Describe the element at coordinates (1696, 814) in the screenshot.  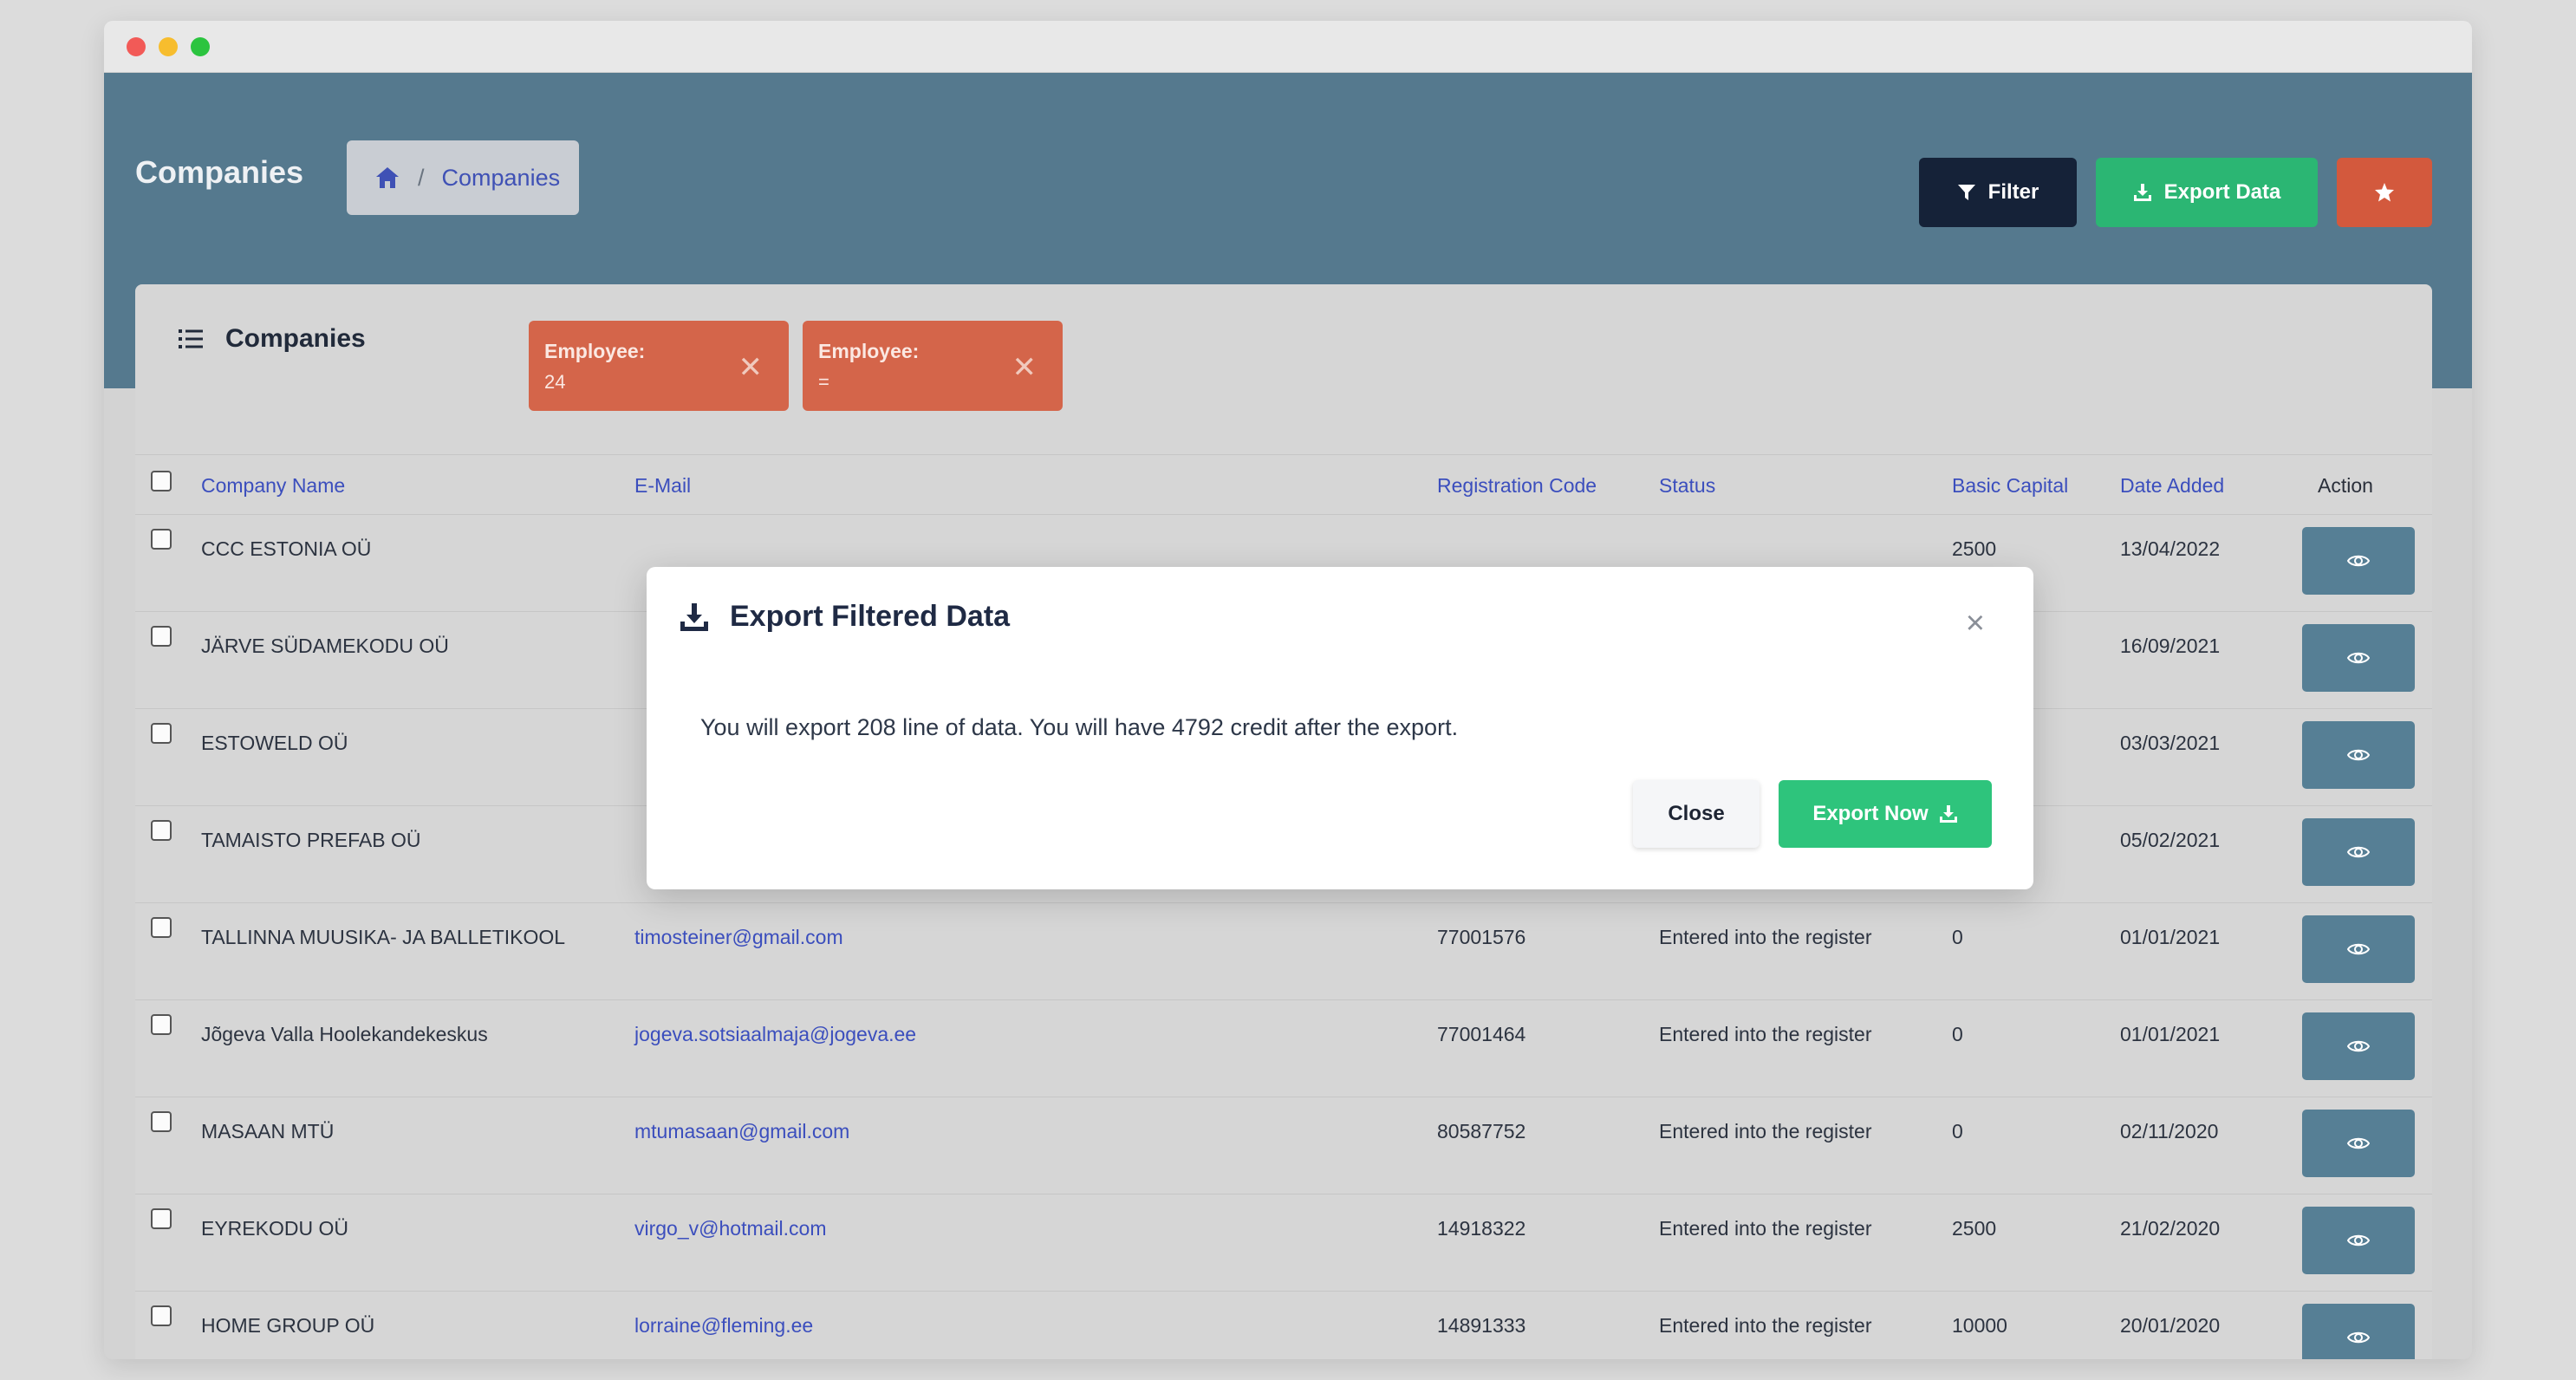
I see `close-button: Close` at that location.